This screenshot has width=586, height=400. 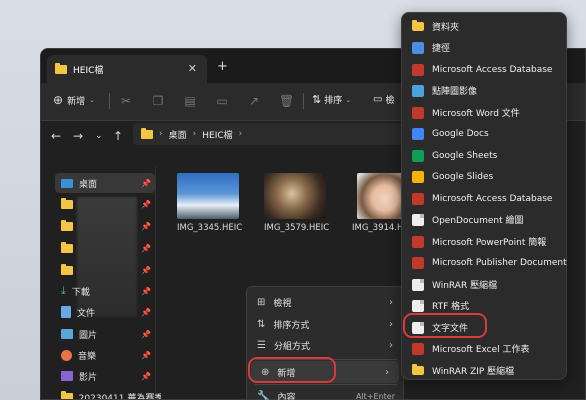 I want to click on submenu-label: RTF 格式, so click(x=451, y=307).